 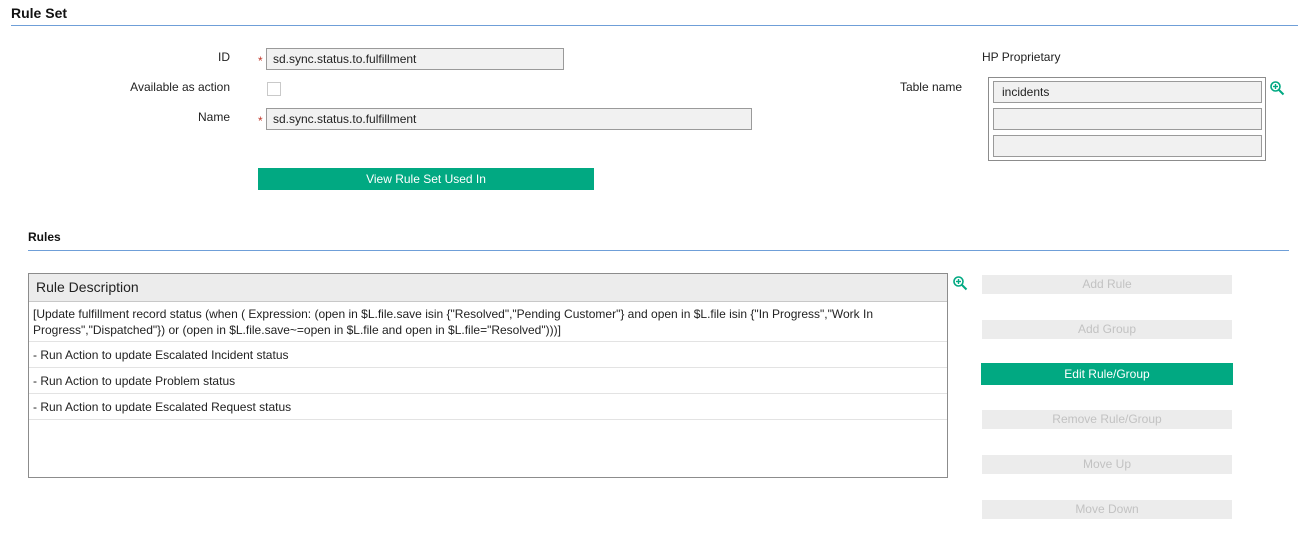 What do you see at coordinates (930, 87) in the screenshot?
I see `table-name-label: Table name` at bounding box center [930, 87].